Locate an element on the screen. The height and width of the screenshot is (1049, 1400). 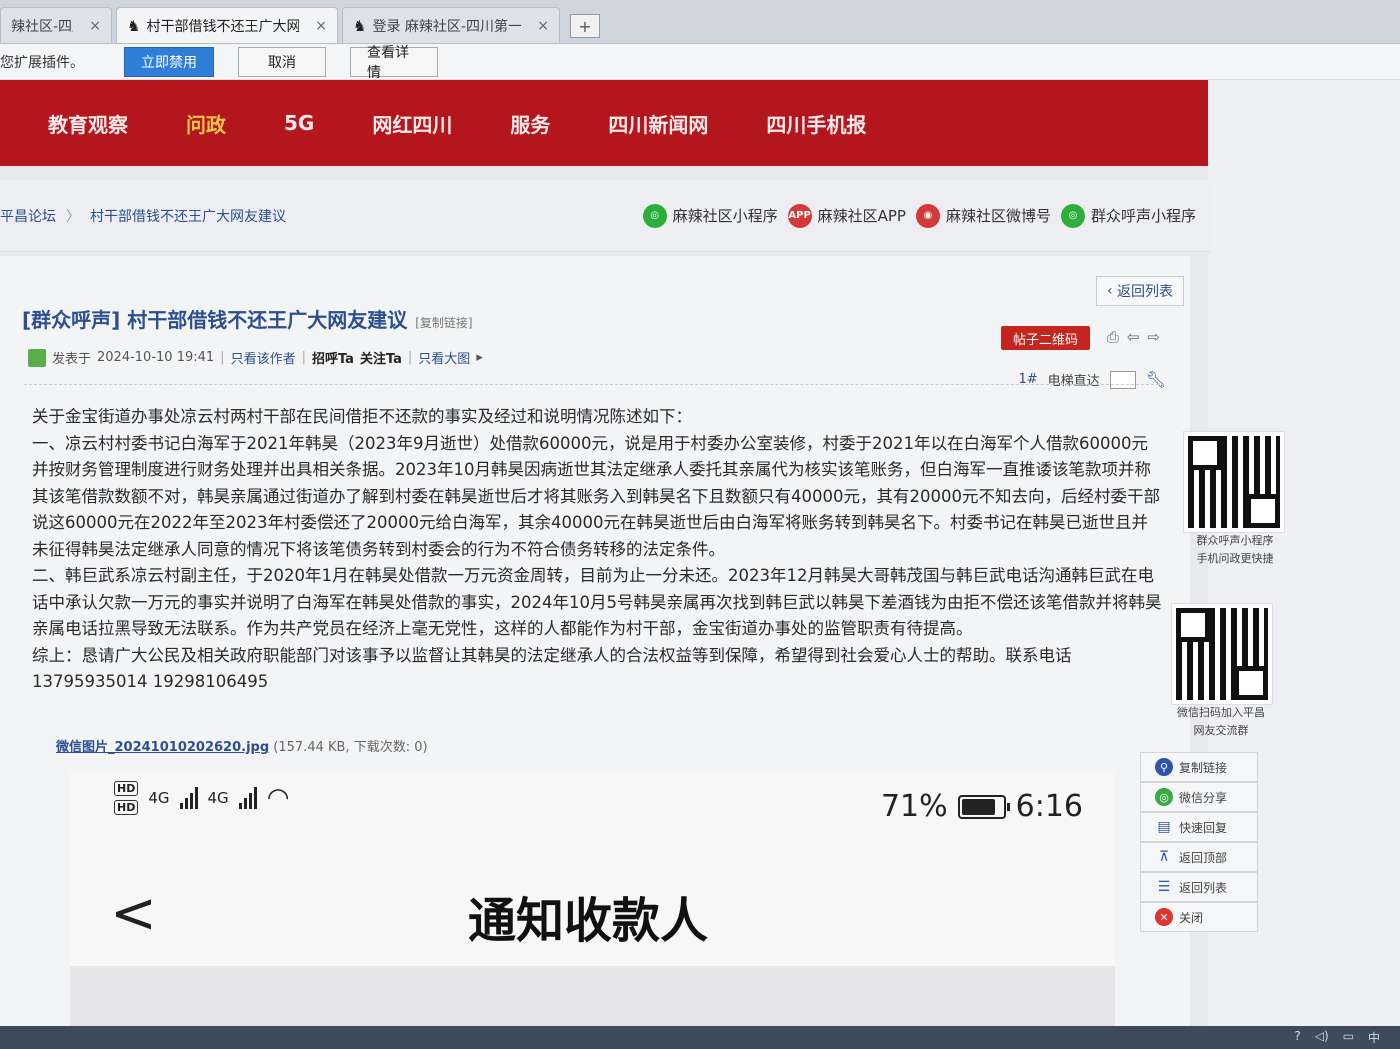
attachment-info: (157.44 KB, 下载次数: 0) is located at coordinates (350, 747).